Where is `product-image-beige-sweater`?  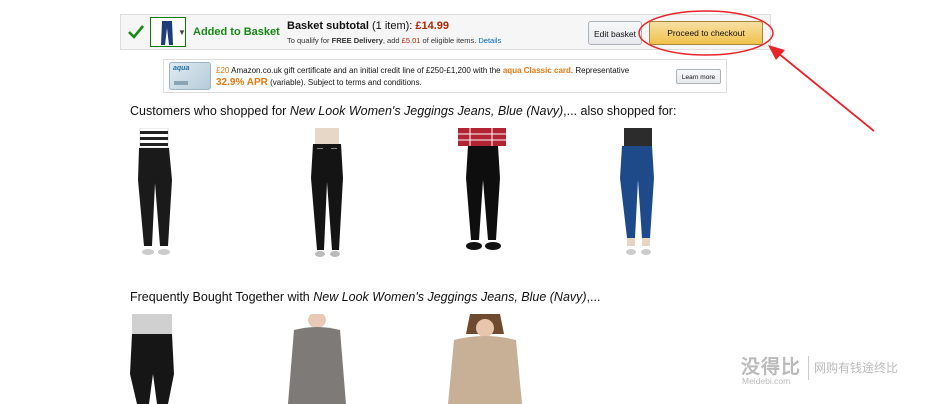 product-image-beige-sweater is located at coordinates (485, 359).